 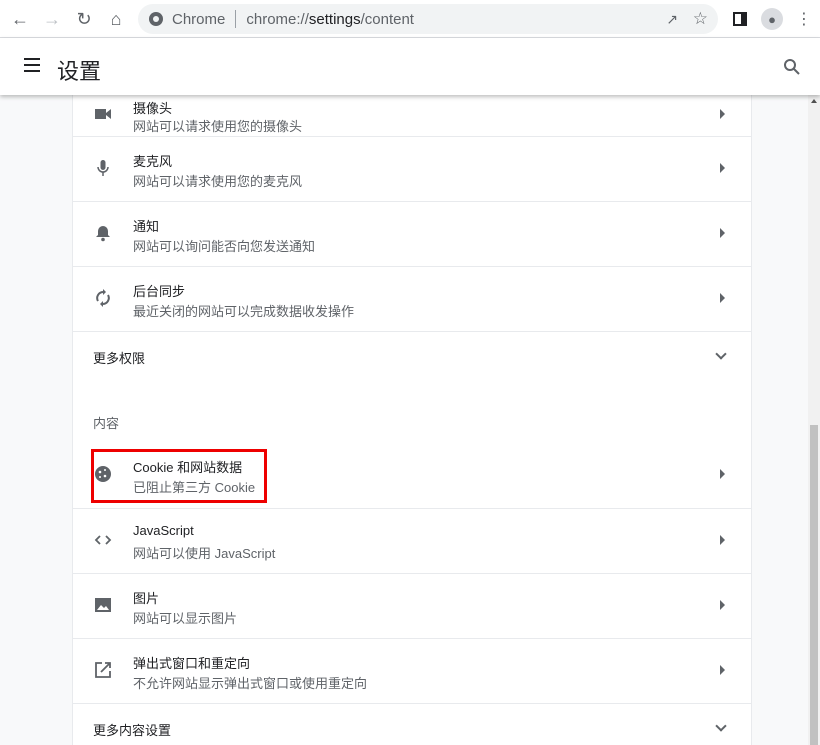 What do you see at coordinates (412, 540) in the screenshot?
I see `content-row-javascript: JavaScript 网站可以使用 JavaScript` at bounding box center [412, 540].